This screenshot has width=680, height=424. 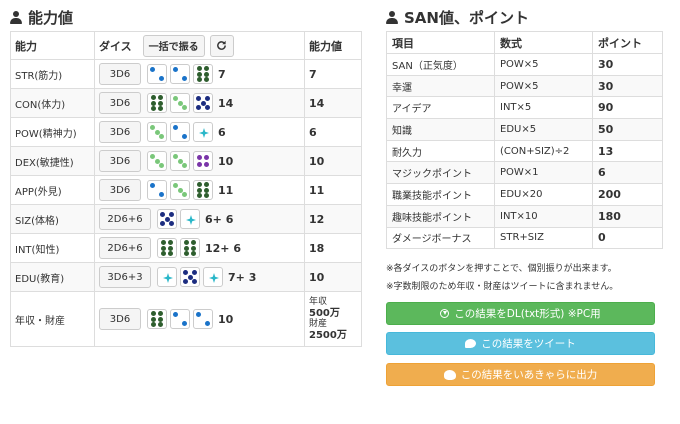 I want to click on san-formula: (CON+SIZ)÷2, so click(x=543, y=151).